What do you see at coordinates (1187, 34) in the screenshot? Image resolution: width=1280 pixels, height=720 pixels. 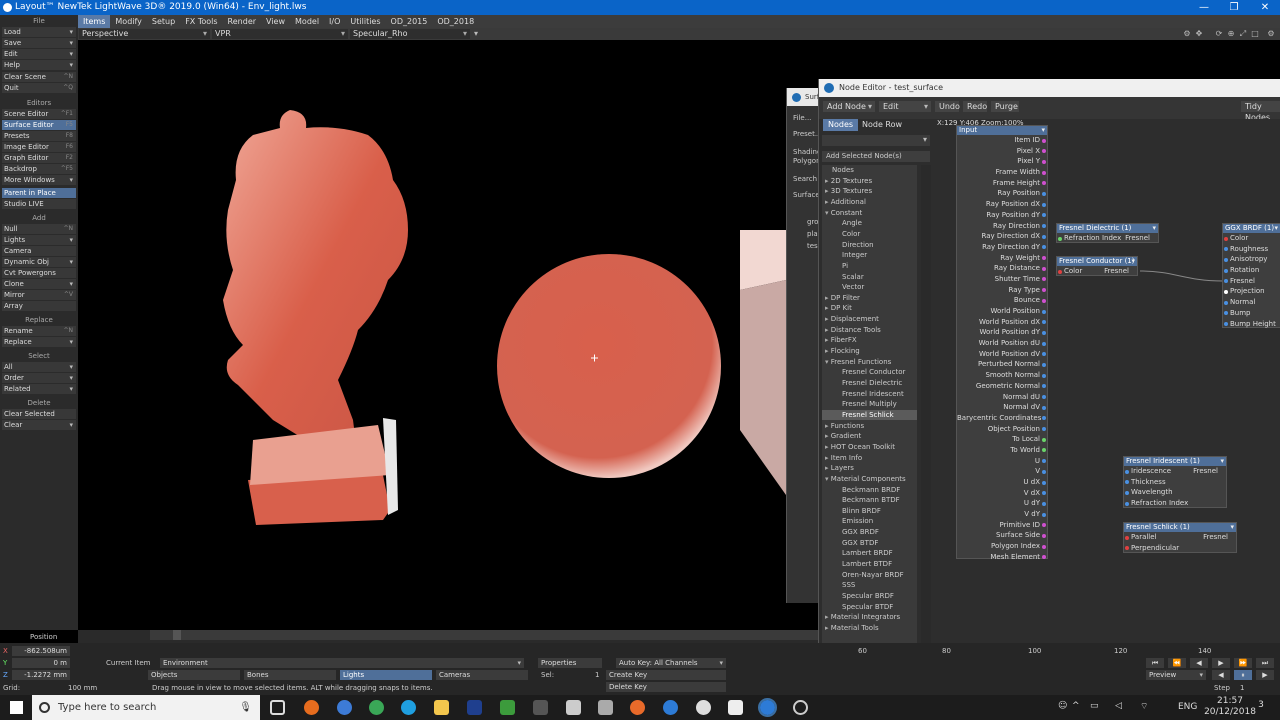 I see `gear-icon: ⚙` at bounding box center [1187, 34].